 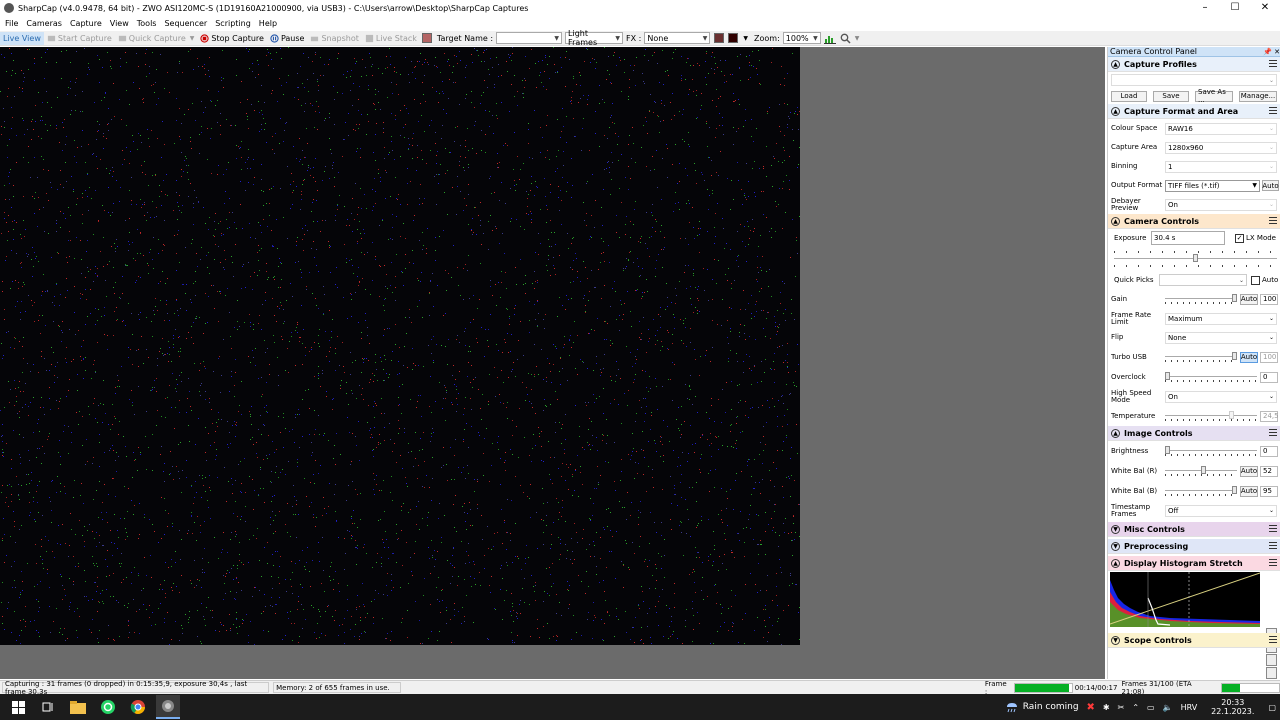 I want to click on colour-swatch-2-icon, so click(x=733, y=38).